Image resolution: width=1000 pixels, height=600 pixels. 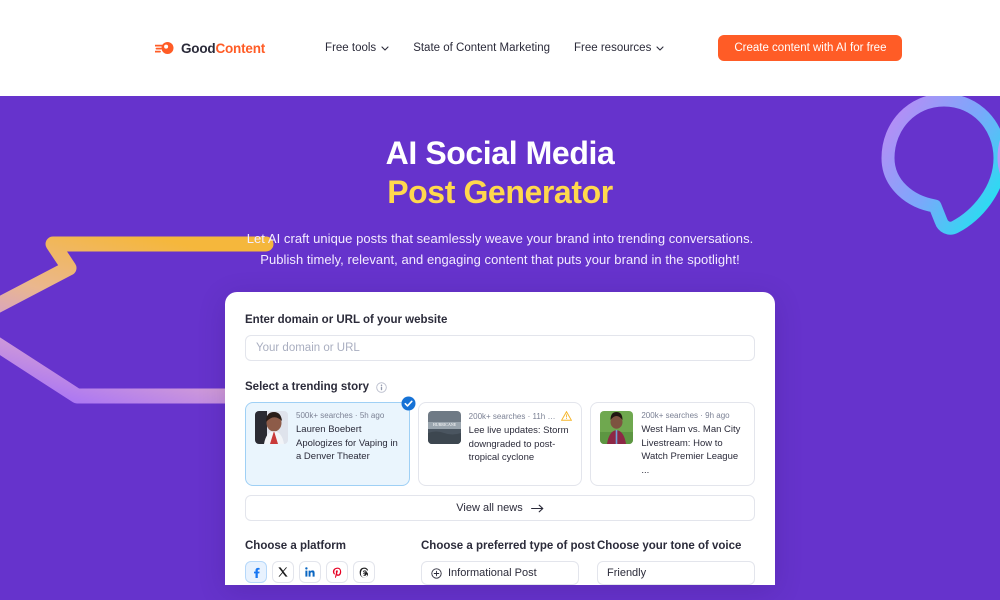 I want to click on logo: GoodContent, so click(x=210, y=48).